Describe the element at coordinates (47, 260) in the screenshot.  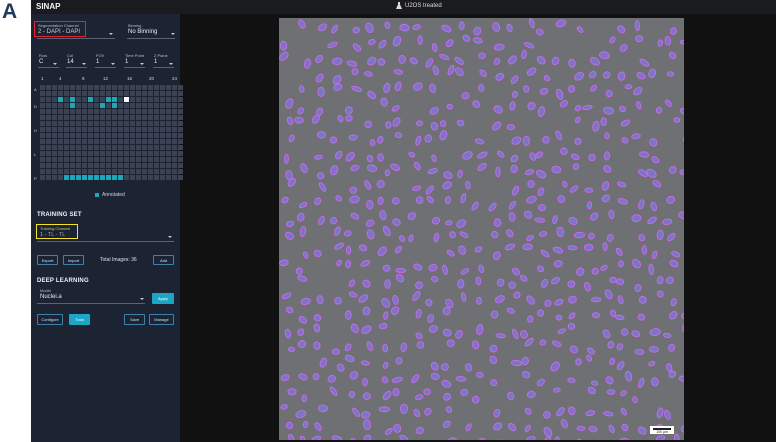
I see `export-button: Export` at that location.